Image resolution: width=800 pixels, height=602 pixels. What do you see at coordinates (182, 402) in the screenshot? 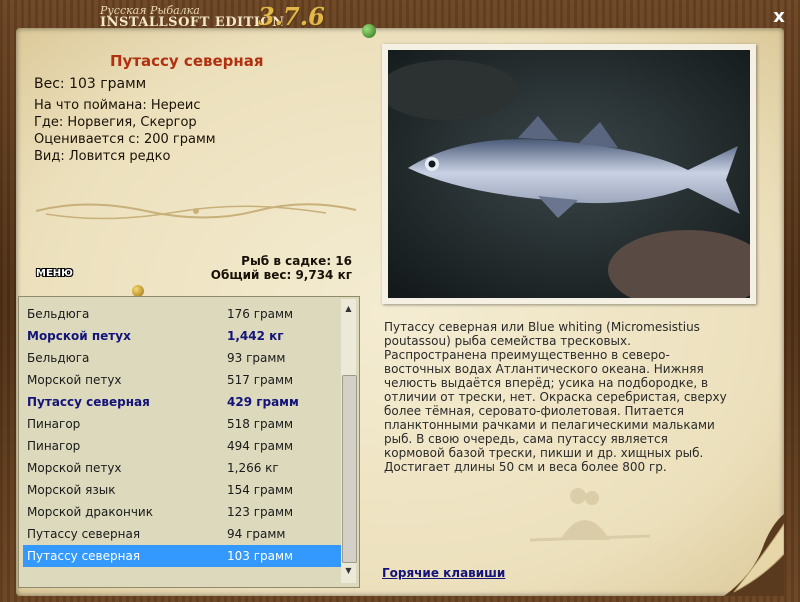
I see `list-item: Путассу северная 429 грамм` at bounding box center [182, 402].